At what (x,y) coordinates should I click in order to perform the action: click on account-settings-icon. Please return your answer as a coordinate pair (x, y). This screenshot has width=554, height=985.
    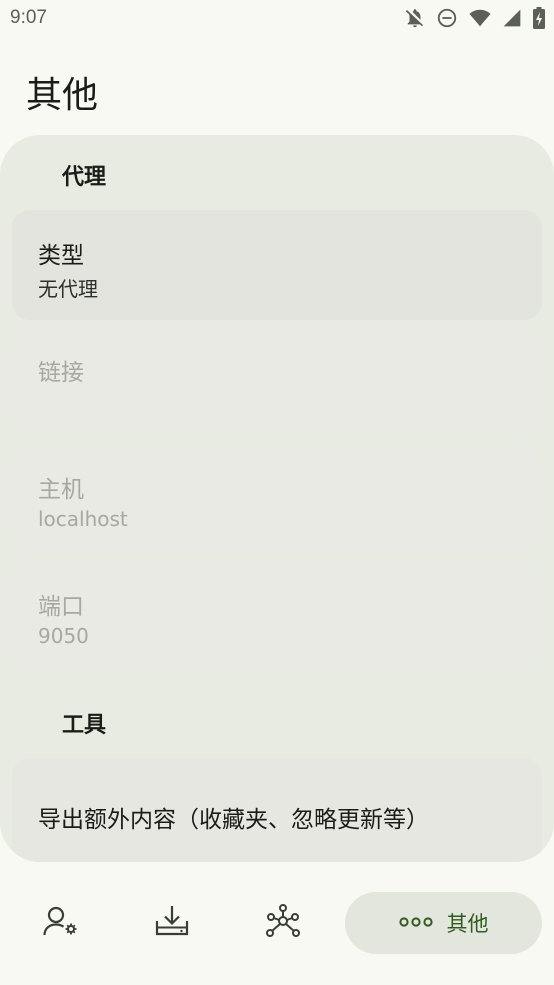
    Looking at the image, I should click on (61, 923).